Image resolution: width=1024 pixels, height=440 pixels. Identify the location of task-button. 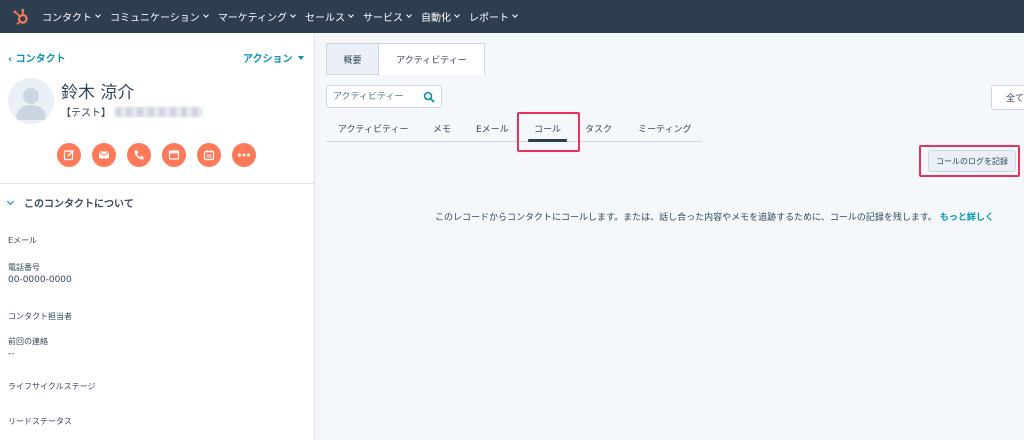
(209, 155).